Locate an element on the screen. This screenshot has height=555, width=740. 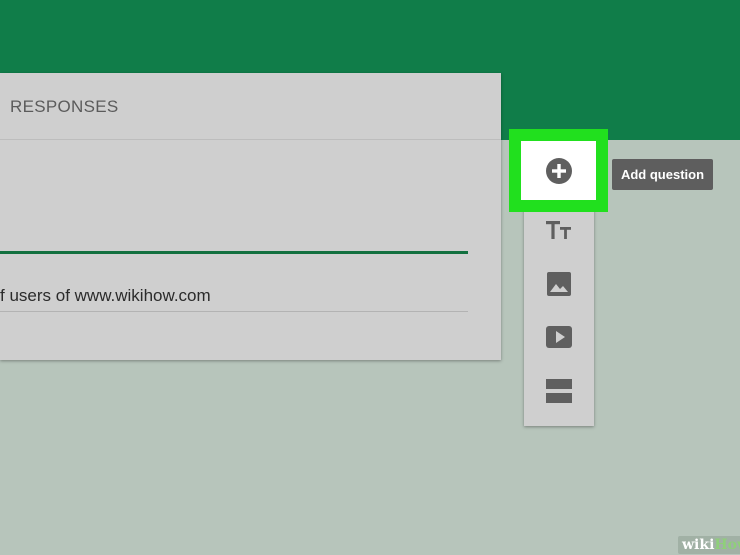
add-image-button is located at coordinates (559, 284).